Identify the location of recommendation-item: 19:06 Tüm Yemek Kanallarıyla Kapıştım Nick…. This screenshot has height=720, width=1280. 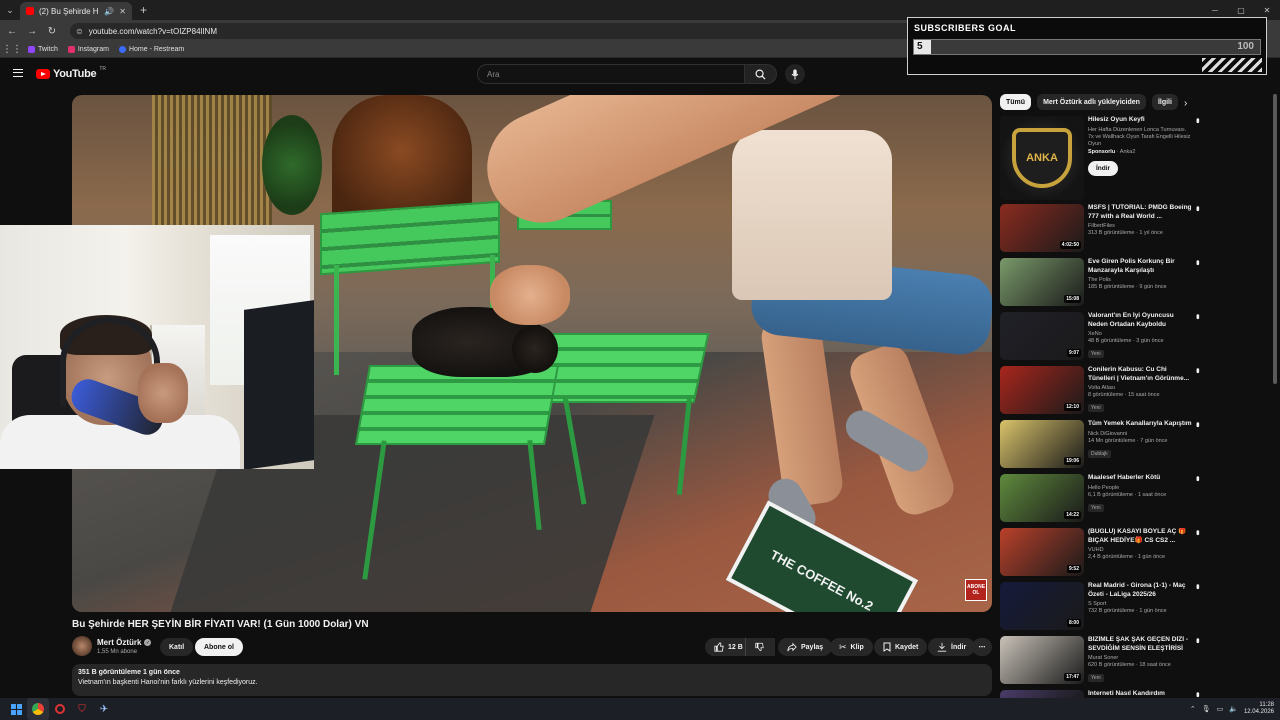
(1105, 445).